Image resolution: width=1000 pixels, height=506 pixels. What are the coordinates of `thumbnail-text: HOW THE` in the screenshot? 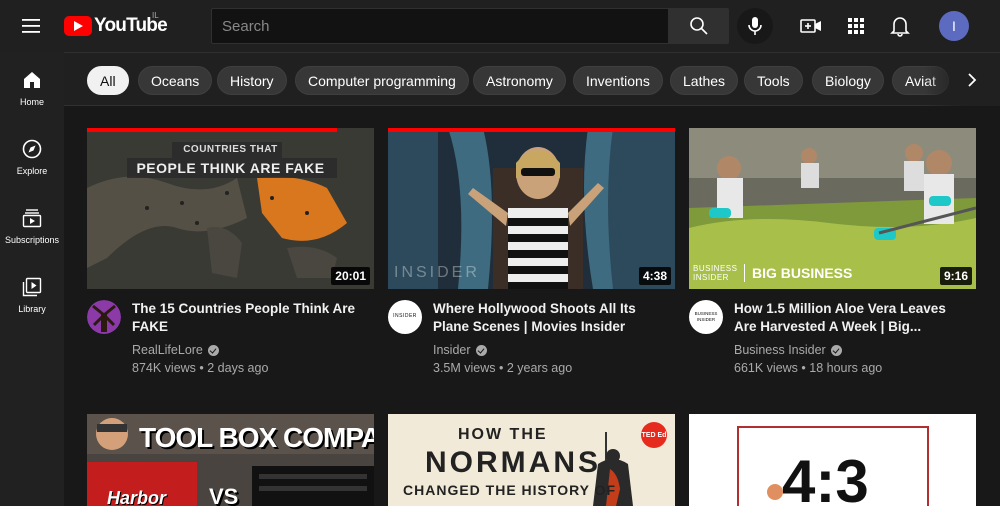 It's located at (503, 434).